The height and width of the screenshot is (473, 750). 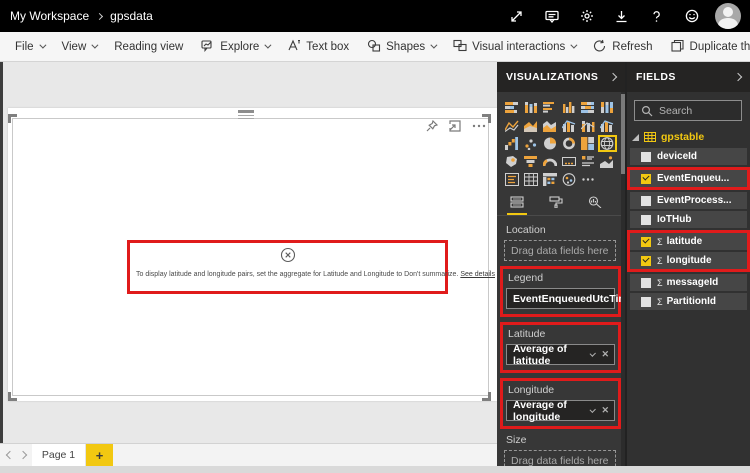 I want to click on visual-resize-handle-bottom-left, so click(x=12, y=396).